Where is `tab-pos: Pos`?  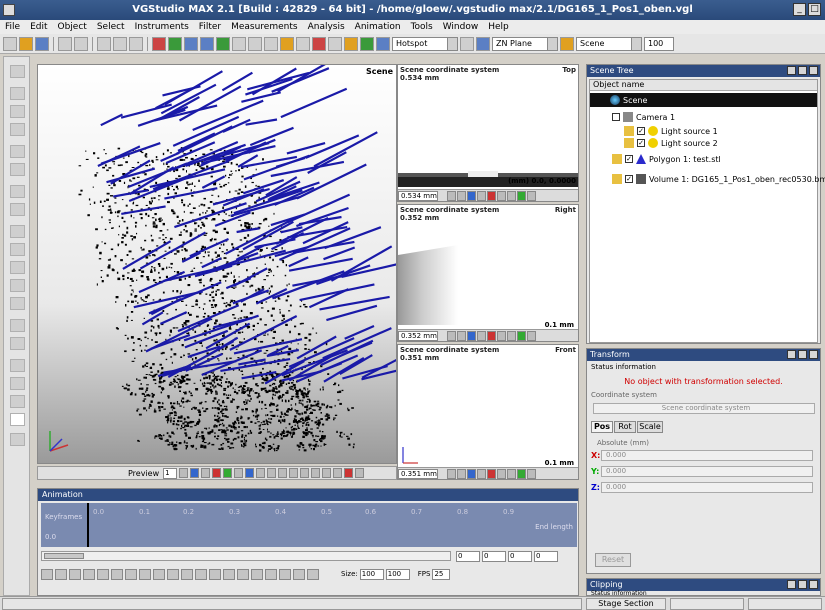 tab-pos: Pos is located at coordinates (602, 427).